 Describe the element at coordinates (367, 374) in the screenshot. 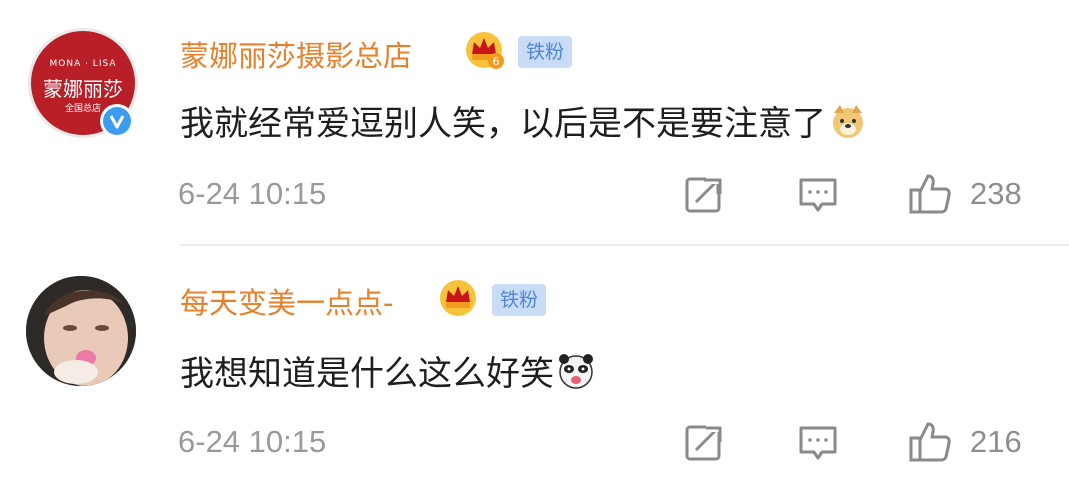

I see `comment-text-content: 我想知道是什么这么好笑` at that location.